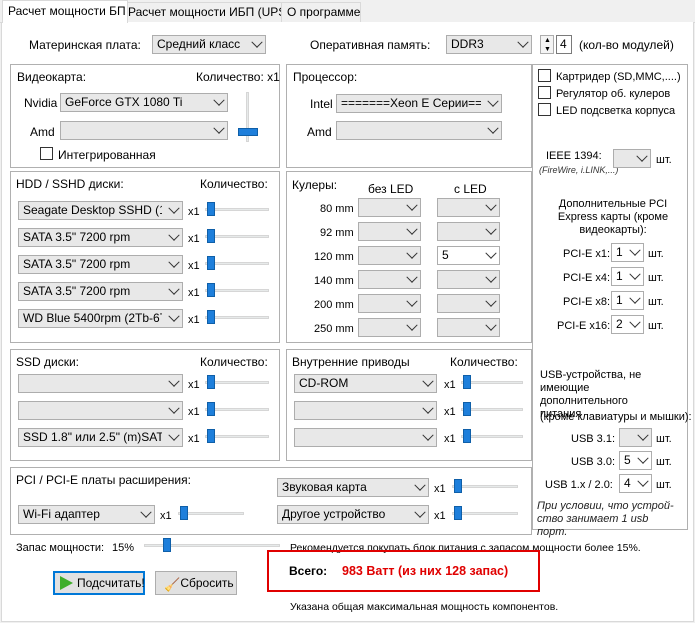  I want to click on pcie-x8-unit: шт., so click(656, 302).